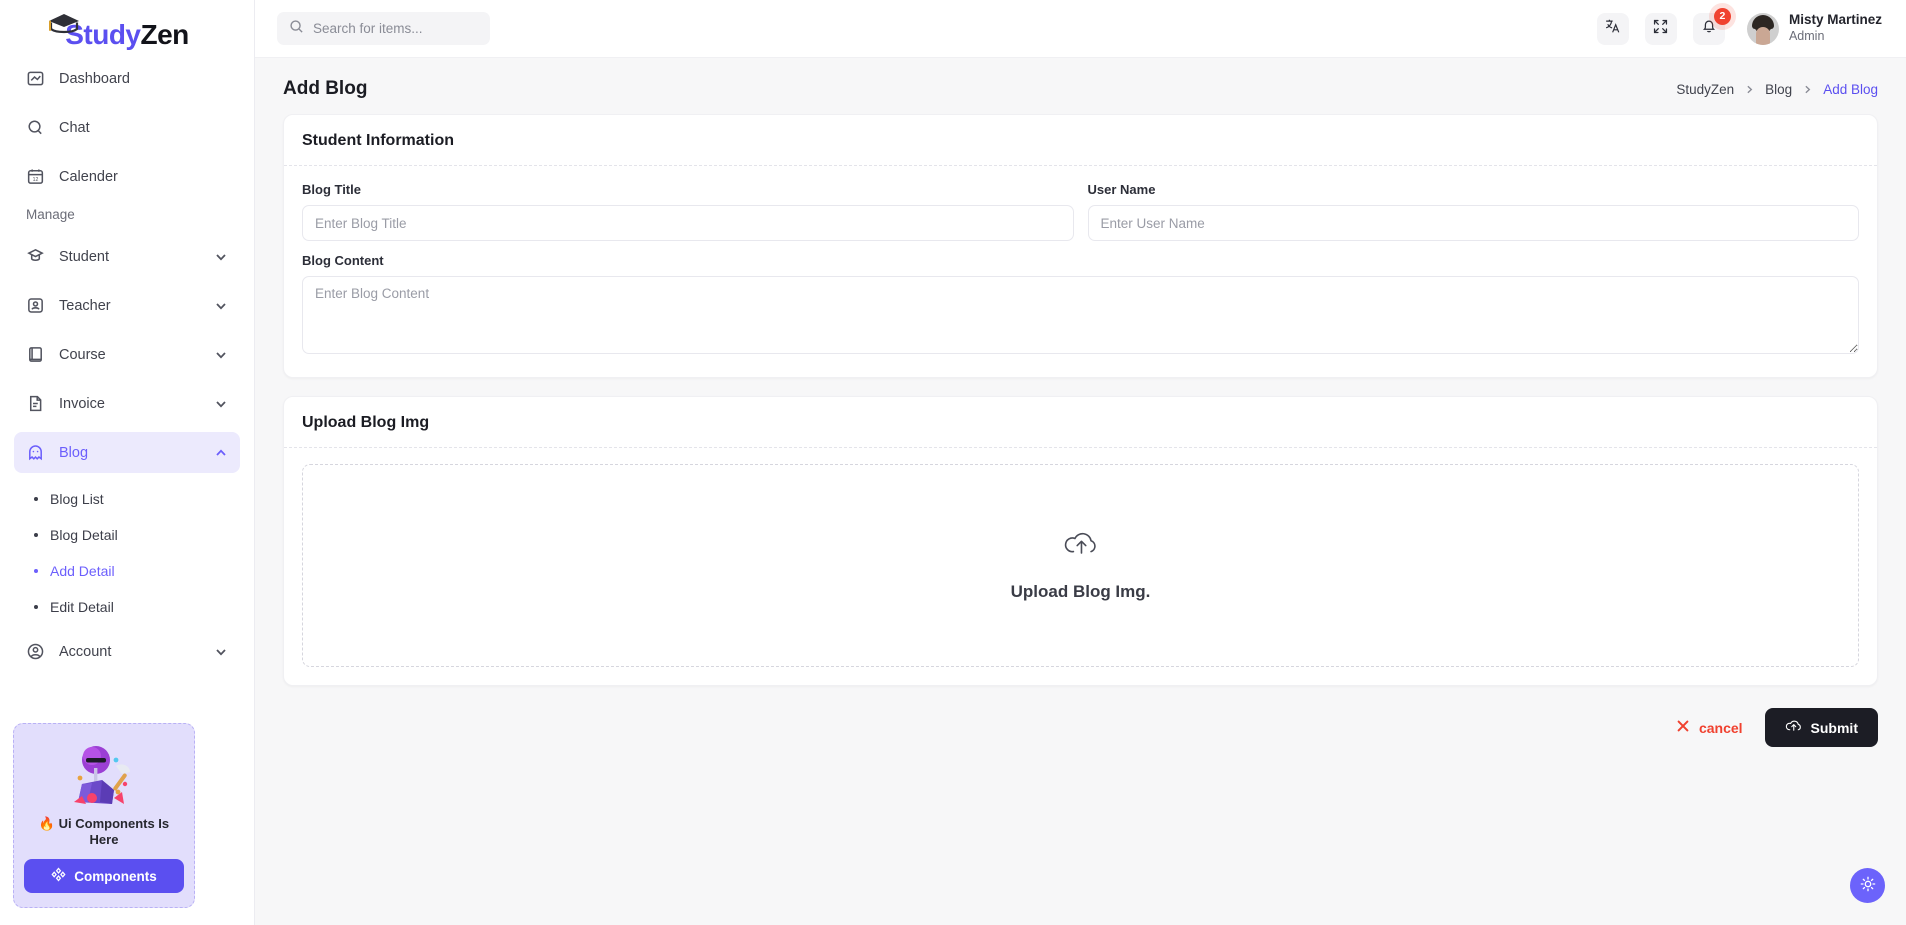 This screenshot has height=925, width=1906. What do you see at coordinates (1080, 29) in the screenshot?
I see `topbar: 2 Misty Martinez Admin` at bounding box center [1080, 29].